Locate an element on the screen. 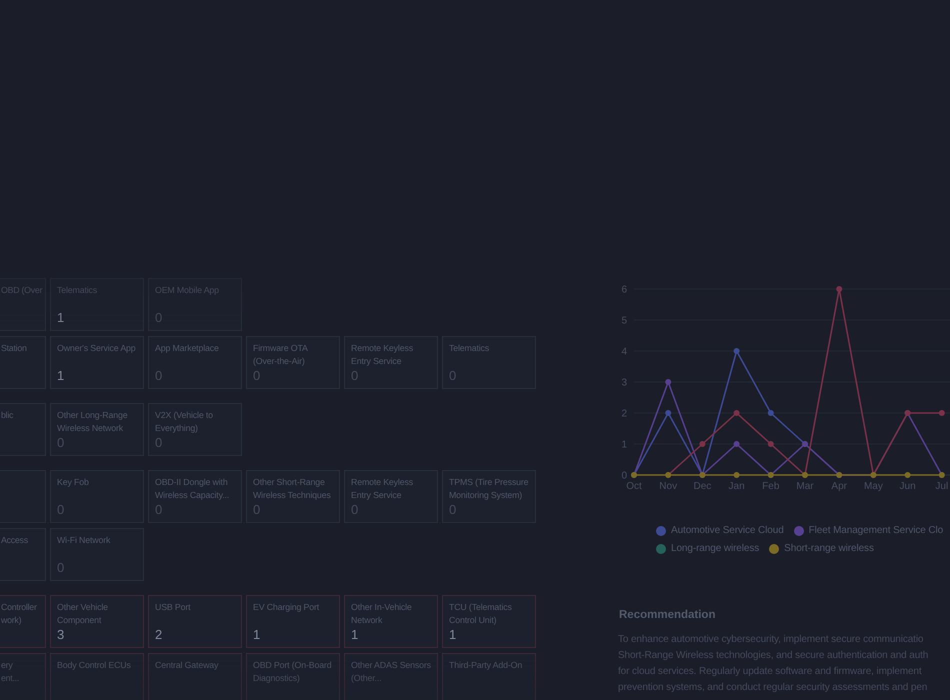 This screenshot has width=950, height=700. y-axis-label: 3 is located at coordinates (624, 383).